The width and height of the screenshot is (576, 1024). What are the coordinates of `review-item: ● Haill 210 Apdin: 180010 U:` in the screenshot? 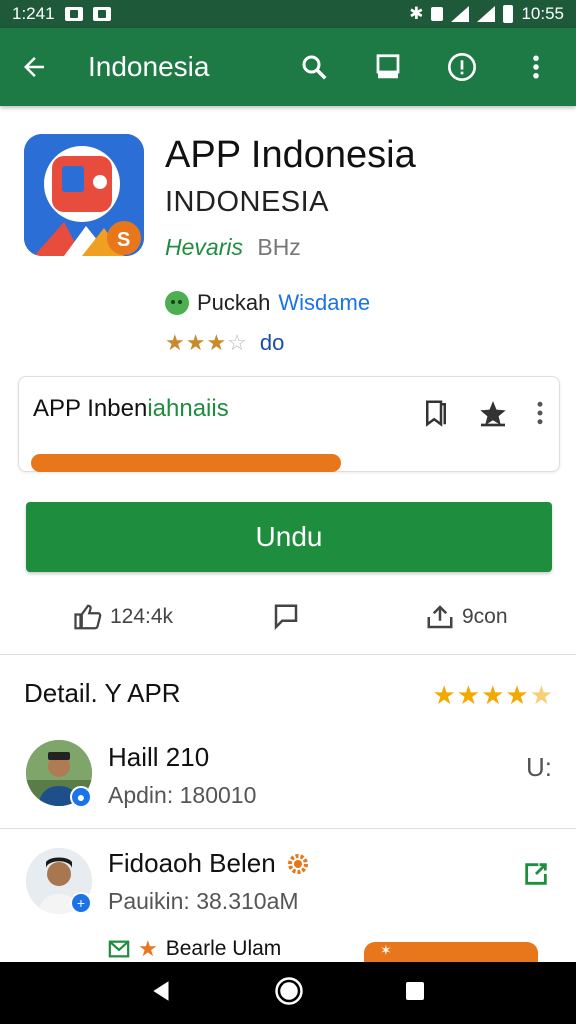 It's located at (288, 784).